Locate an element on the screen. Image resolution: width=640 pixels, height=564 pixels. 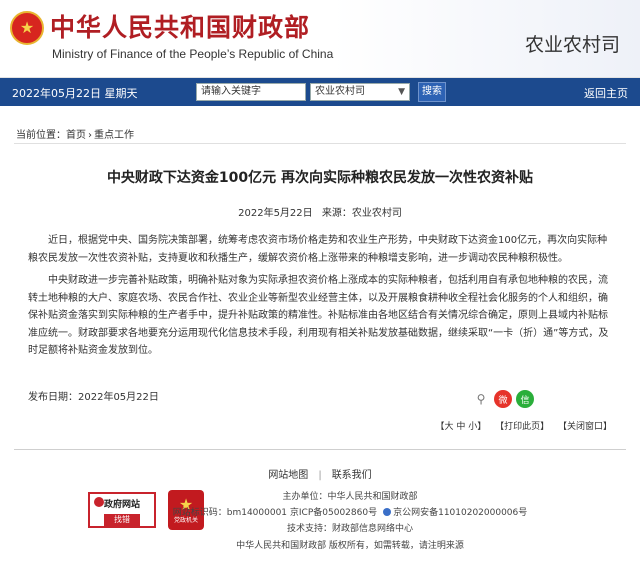
breadcrumb-home: 首页 is located at coordinates (76, 135).